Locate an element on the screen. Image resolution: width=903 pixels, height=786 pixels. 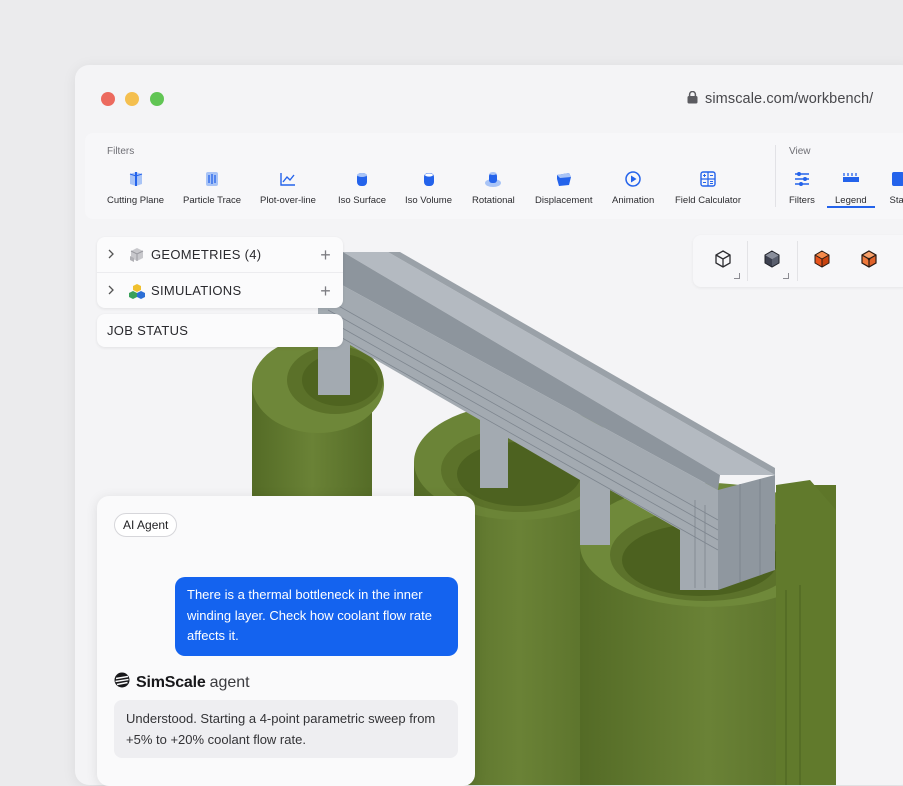
filter-particle-trace: Particle Trace is located at coordinates (212, 187).